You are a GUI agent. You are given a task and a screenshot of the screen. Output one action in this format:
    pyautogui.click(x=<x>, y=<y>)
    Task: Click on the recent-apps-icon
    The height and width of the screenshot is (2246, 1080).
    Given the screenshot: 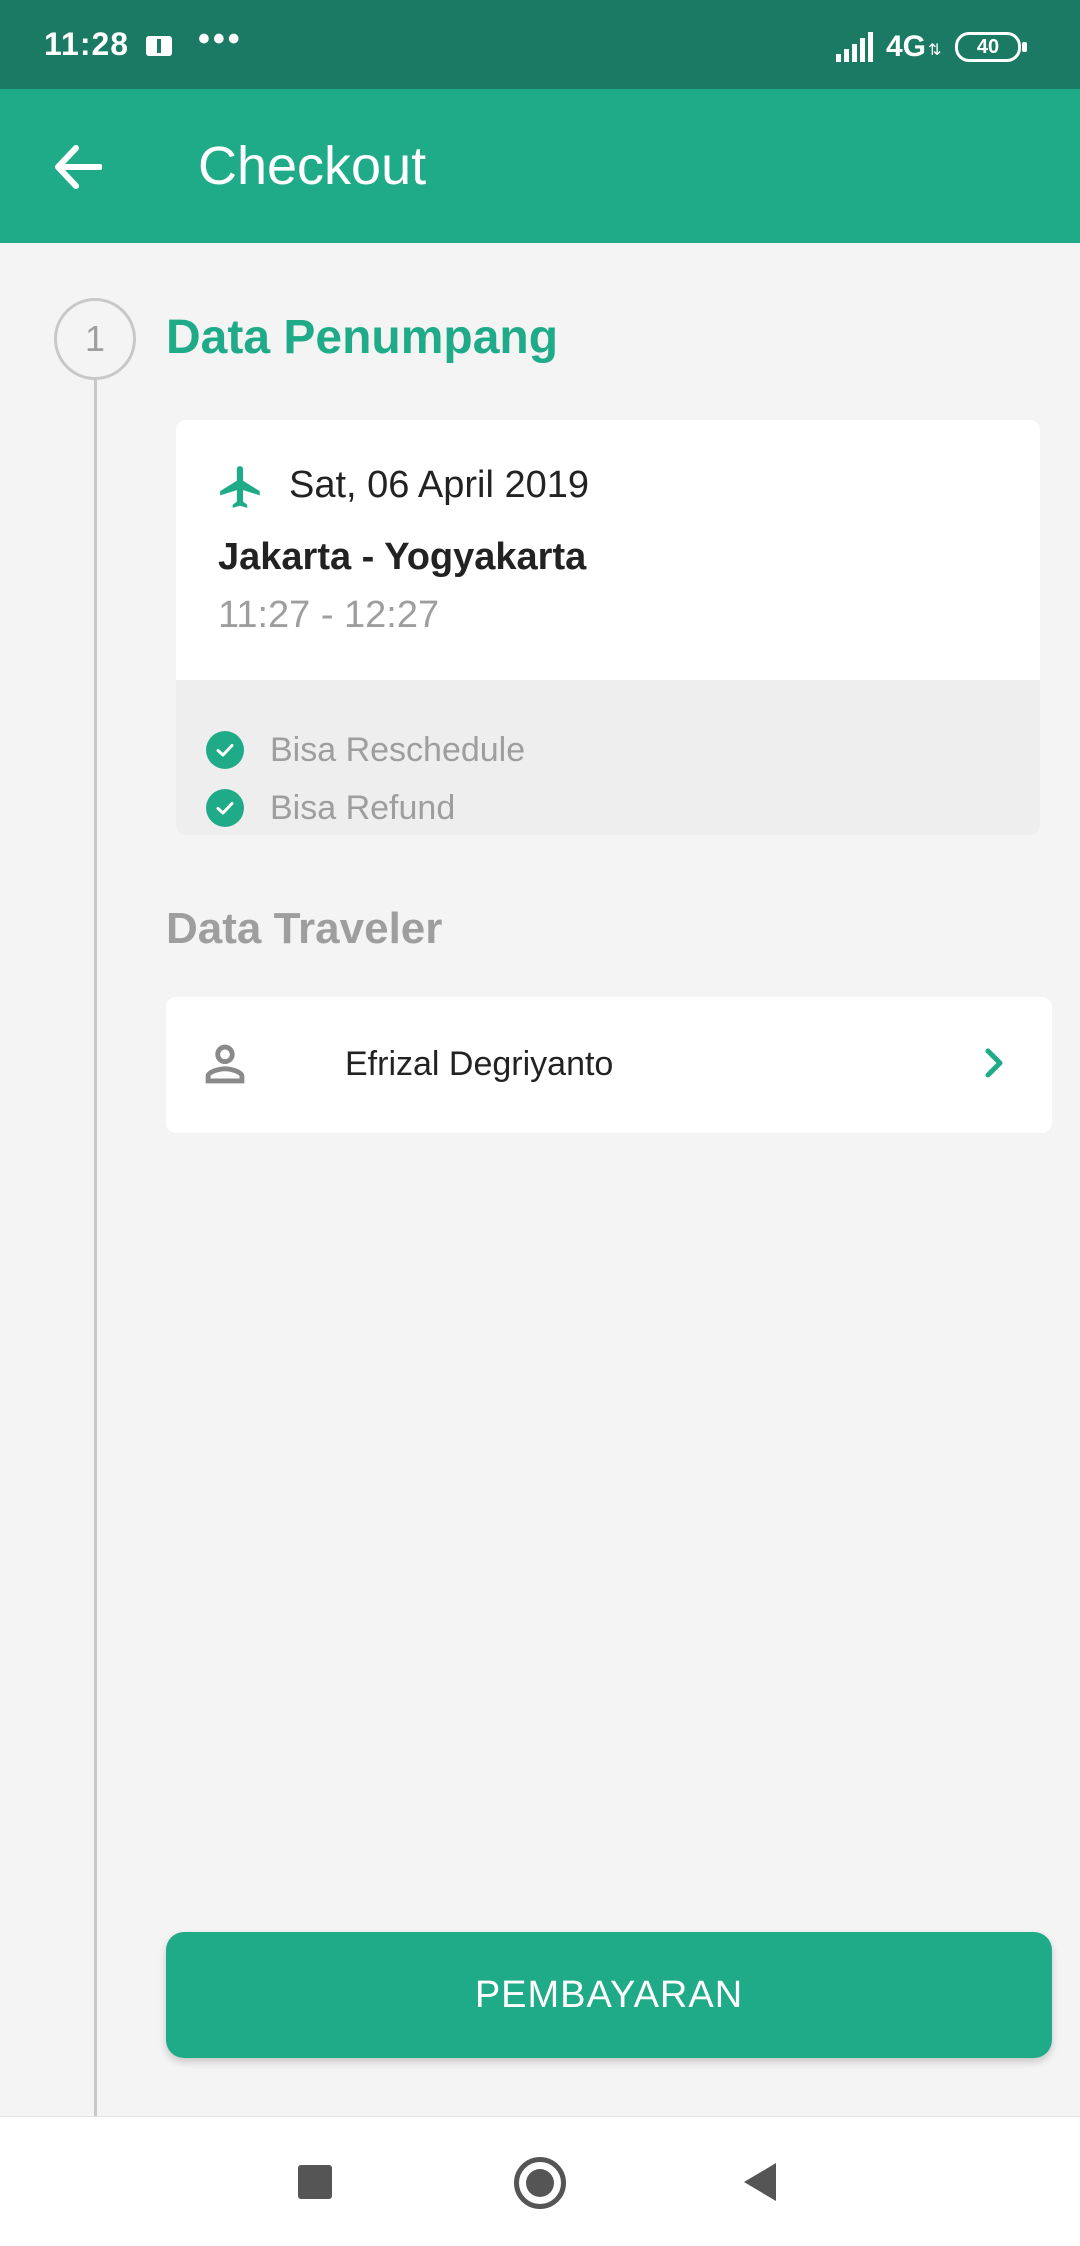 What is the action you would take?
    pyautogui.click(x=315, y=2182)
    